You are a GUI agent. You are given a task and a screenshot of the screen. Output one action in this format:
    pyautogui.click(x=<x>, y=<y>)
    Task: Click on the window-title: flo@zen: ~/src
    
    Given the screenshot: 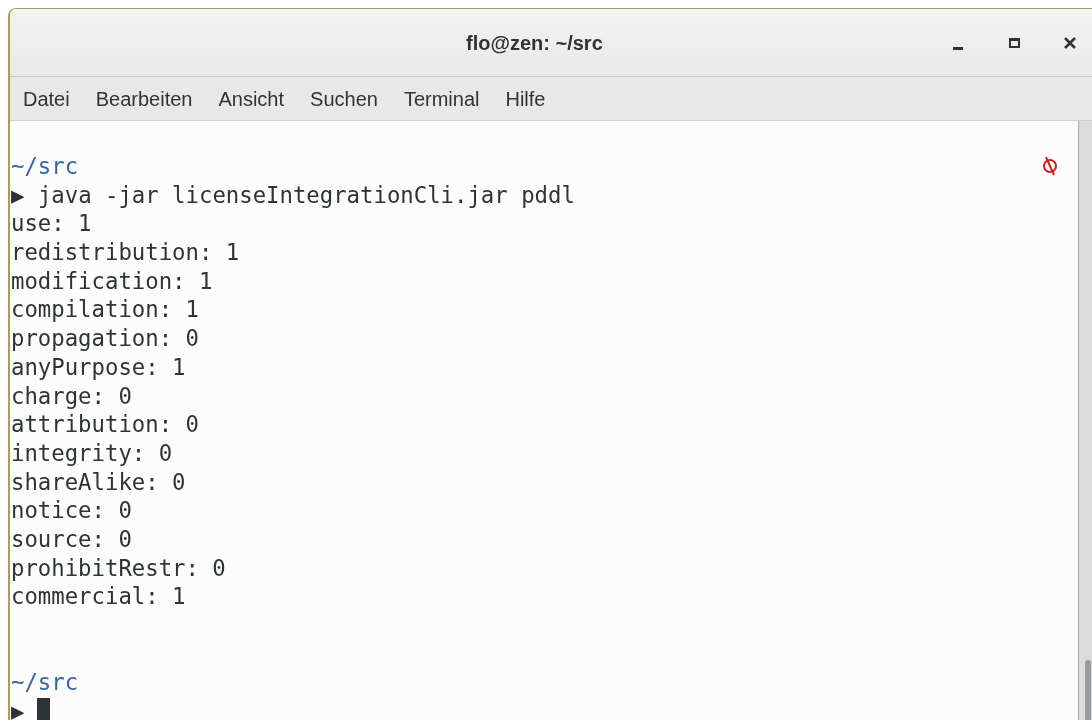 What is the action you would take?
    pyautogui.click(x=534, y=43)
    